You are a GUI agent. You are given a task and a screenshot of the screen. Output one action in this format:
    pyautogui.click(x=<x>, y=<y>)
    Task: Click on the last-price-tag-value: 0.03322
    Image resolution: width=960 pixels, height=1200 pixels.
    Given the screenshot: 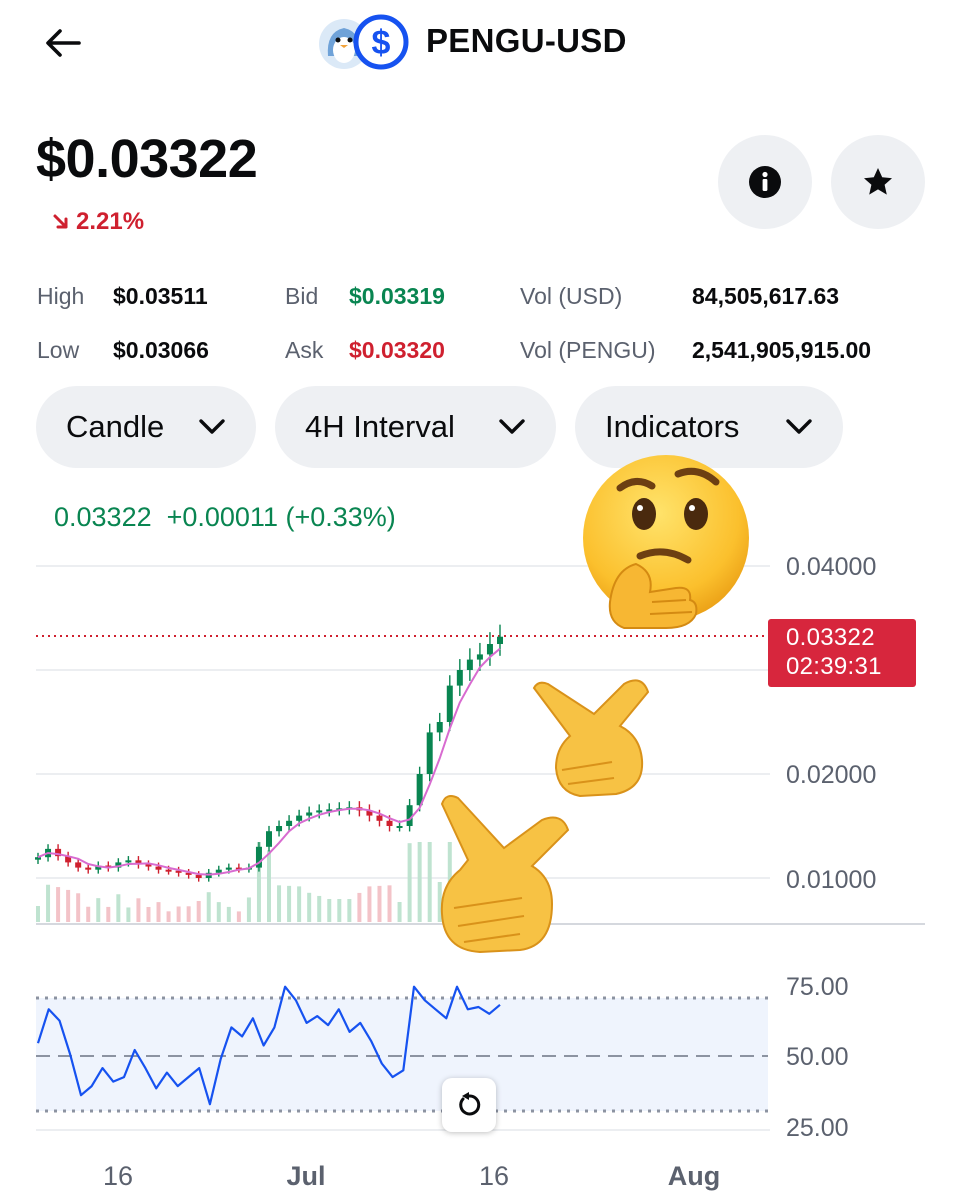 What is the action you would take?
    pyautogui.click(x=830, y=637)
    